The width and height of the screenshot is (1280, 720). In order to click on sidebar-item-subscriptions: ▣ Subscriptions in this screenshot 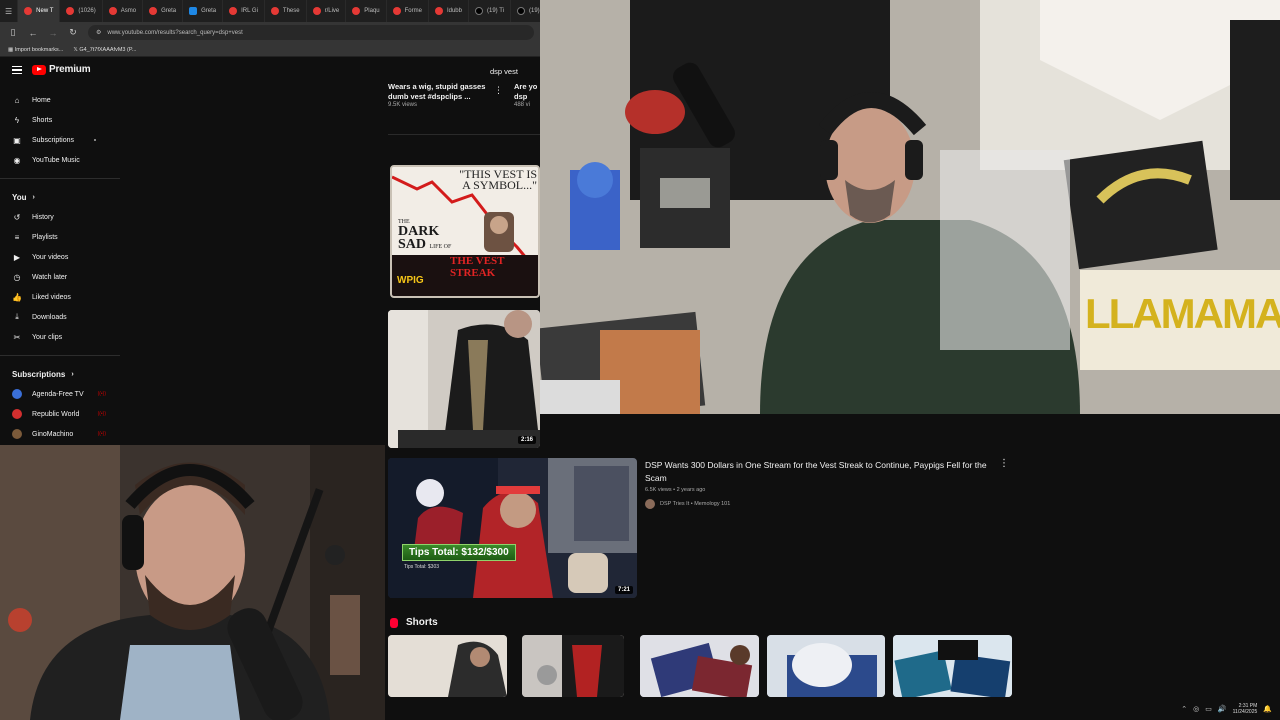, I will do `click(60, 140)`.